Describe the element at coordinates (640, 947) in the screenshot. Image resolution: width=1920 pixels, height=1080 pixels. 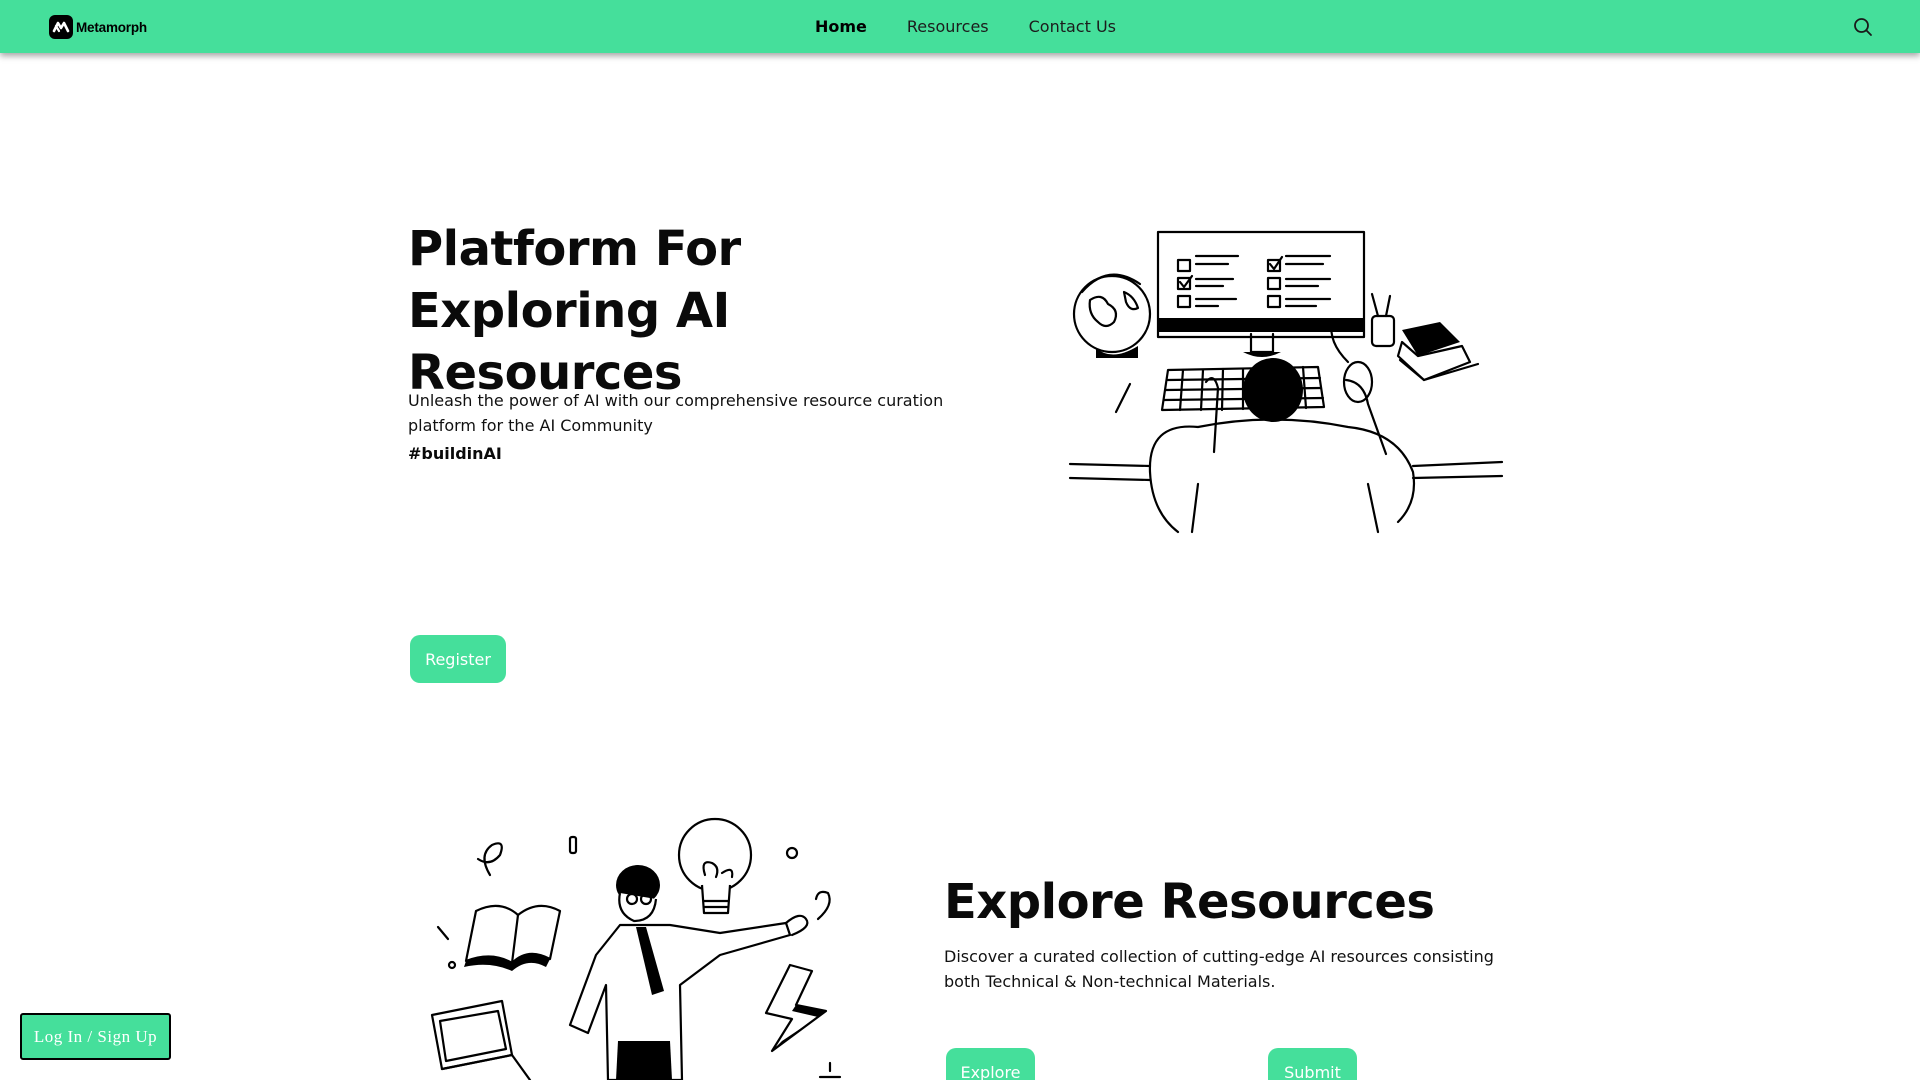
I see `teacher-with-ideas-illustration` at that location.